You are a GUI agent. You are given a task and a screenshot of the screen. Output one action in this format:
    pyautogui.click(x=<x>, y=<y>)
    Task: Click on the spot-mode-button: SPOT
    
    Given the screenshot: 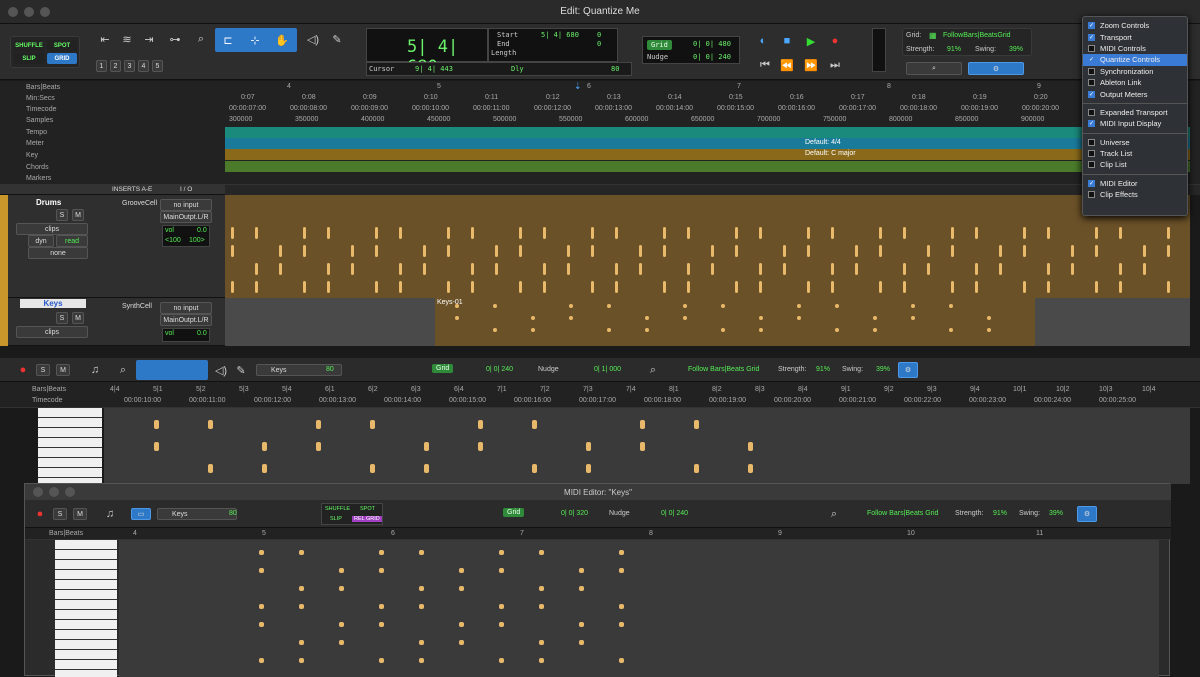 What is the action you would take?
    pyautogui.click(x=367, y=509)
    